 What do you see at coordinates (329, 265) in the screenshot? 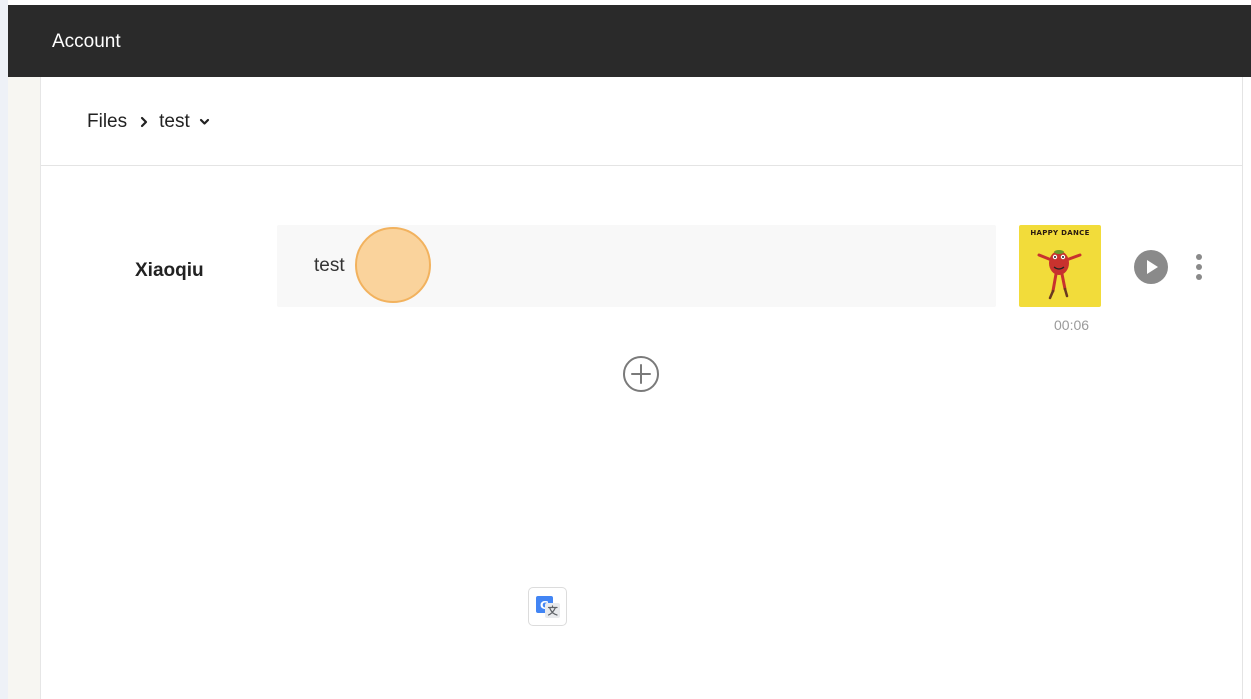
I see `track-text-value: test` at bounding box center [329, 265].